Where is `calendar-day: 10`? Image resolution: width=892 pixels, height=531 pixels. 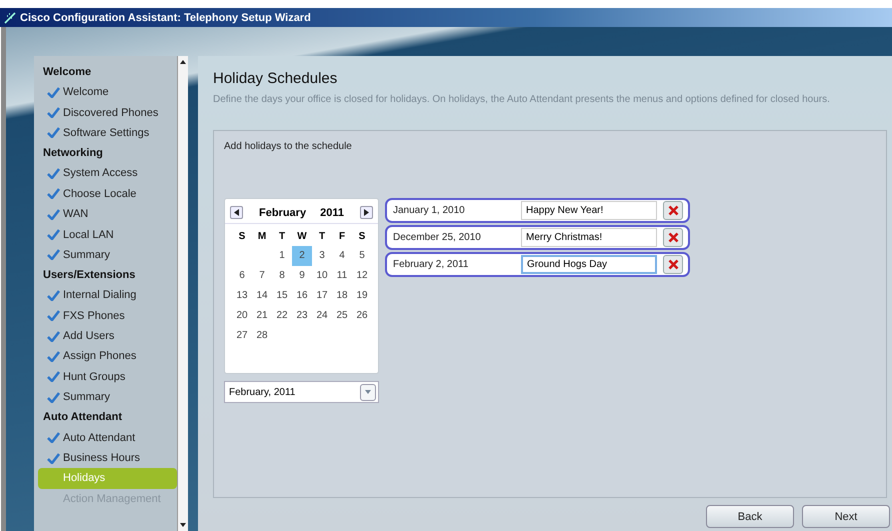
calendar-day: 10 is located at coordinates (322, 276).